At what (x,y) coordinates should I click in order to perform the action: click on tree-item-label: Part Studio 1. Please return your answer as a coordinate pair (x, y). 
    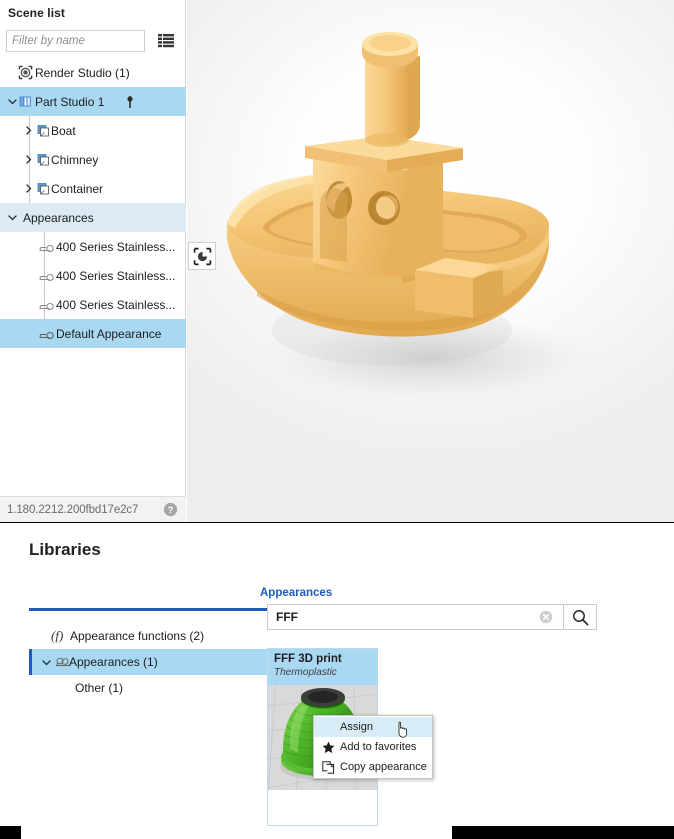
    Looking at the image, I should click on (70, 101).